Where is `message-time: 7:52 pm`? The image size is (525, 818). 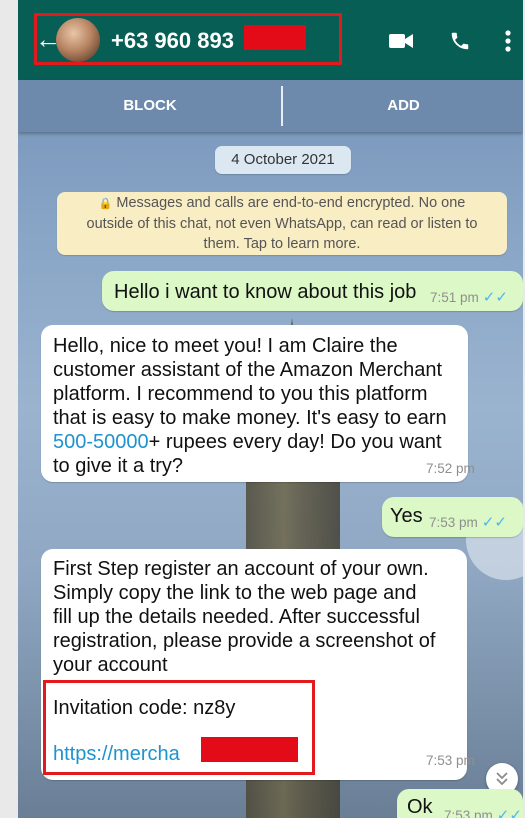 message-time: 7:52 pm is located at coordinates (450, 468).